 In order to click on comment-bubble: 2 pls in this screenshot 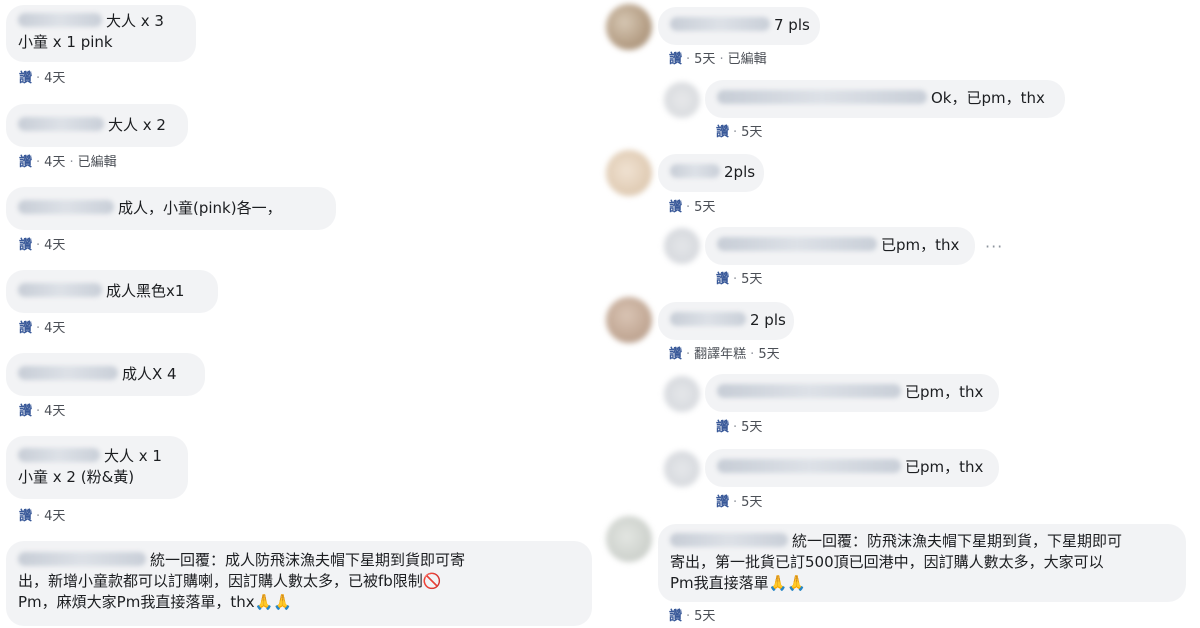, I will do `click(726, 321)`.